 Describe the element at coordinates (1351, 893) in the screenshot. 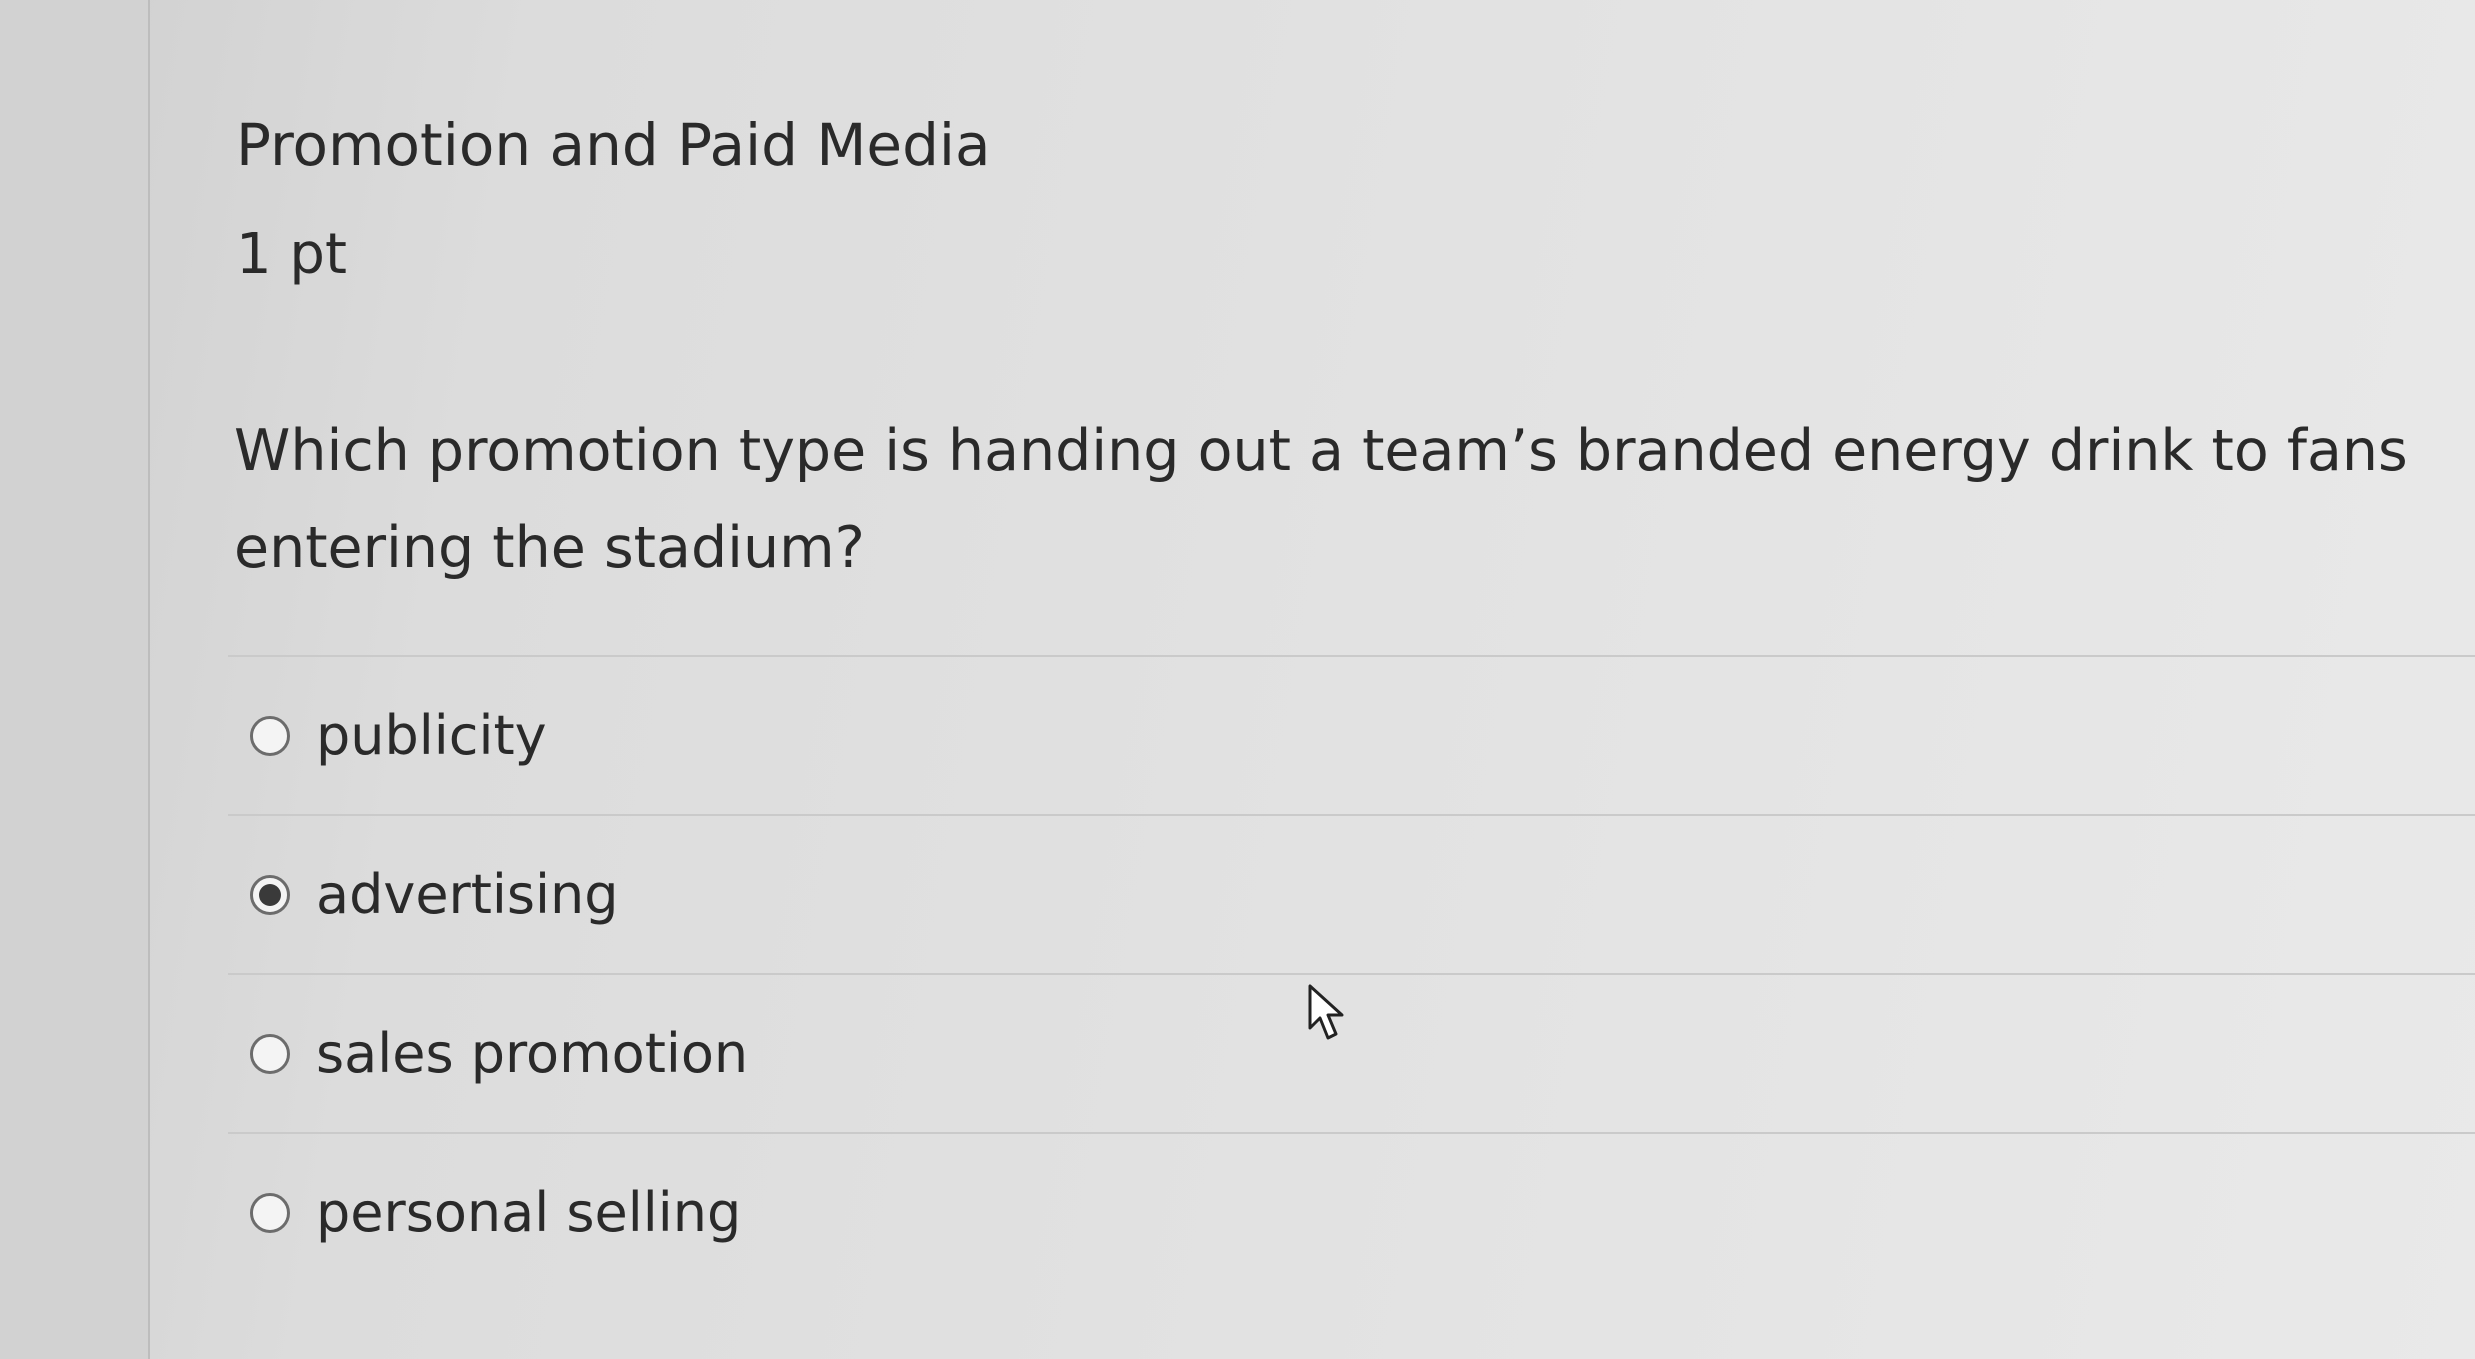

I see `answer-option-advertising: advertising` at that location.